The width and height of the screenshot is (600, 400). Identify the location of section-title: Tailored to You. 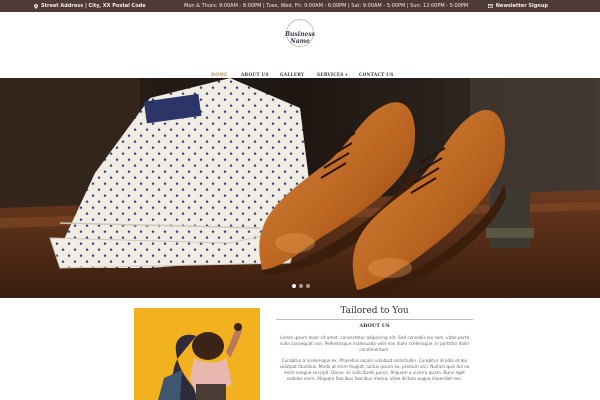
(374, 311).